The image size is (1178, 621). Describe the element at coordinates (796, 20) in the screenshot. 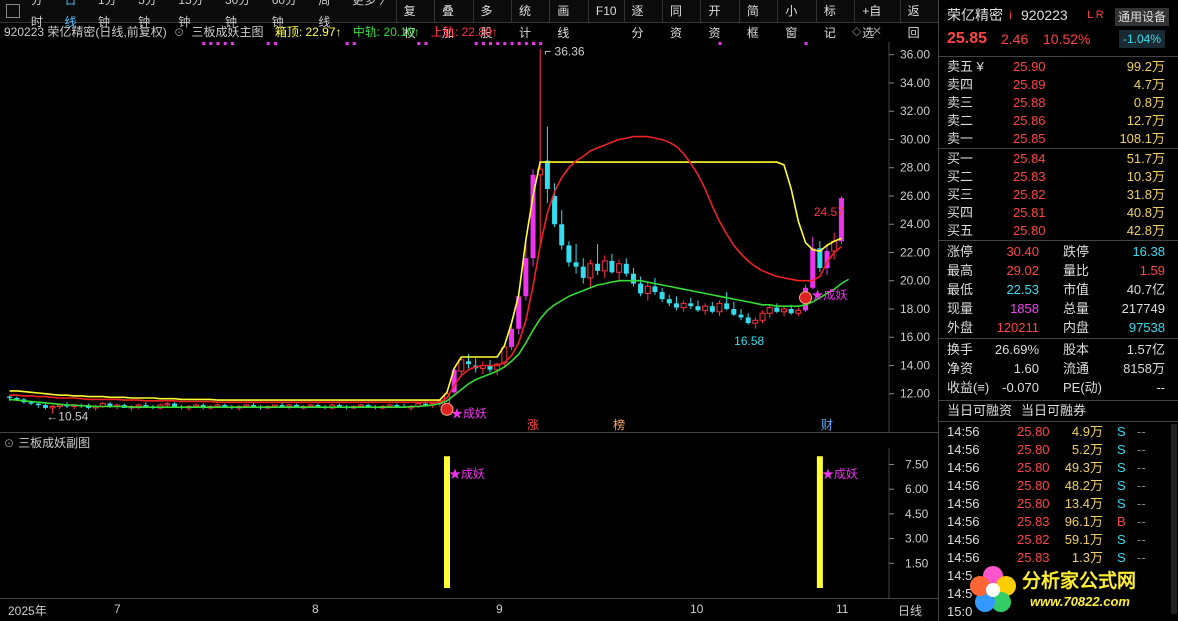

I see `toolbar-button-10: 小窗` at that location.